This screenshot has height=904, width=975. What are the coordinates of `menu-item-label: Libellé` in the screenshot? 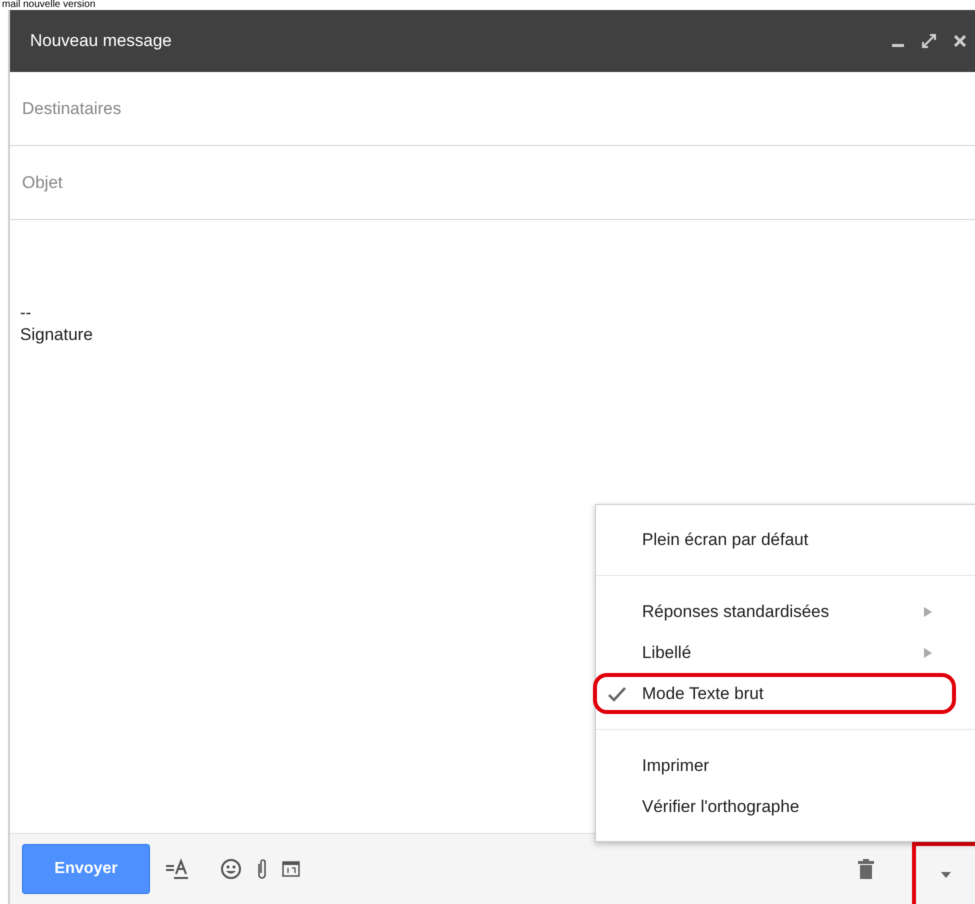 It's located at (667, 652).